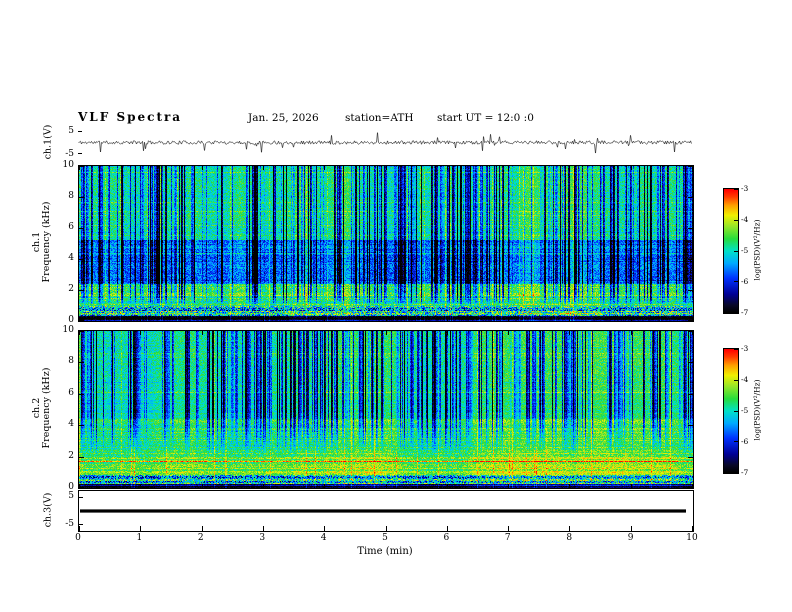 This screenshot has width=792, height=612. I want to click on ch2-freq-tick-label: 4, so click(71, 424).